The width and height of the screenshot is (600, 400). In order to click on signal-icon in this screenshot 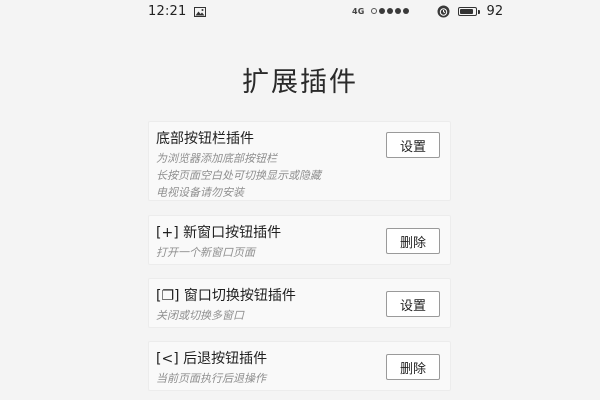, I will do `click(389, 11)`.